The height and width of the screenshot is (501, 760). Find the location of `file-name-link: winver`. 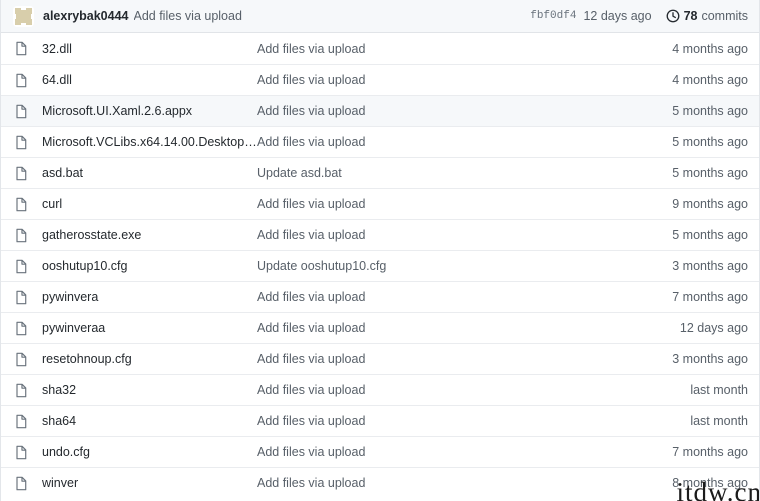

file-name-link: winver is located at coordinates (149, 483).